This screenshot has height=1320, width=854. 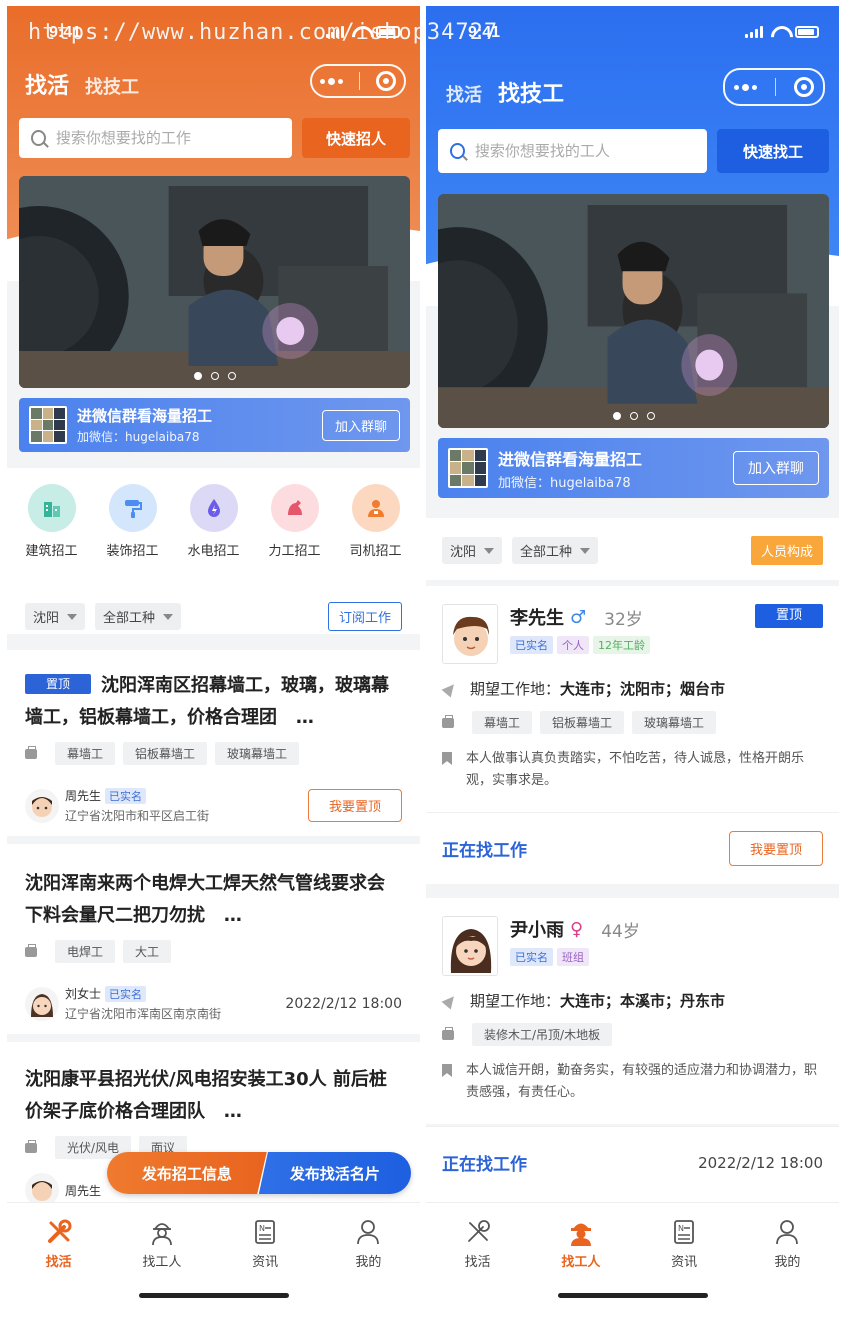 What do you see at coordinates (42, 1003) in the screenshot?
I see `avatar` at bounding box center [42, 1003].